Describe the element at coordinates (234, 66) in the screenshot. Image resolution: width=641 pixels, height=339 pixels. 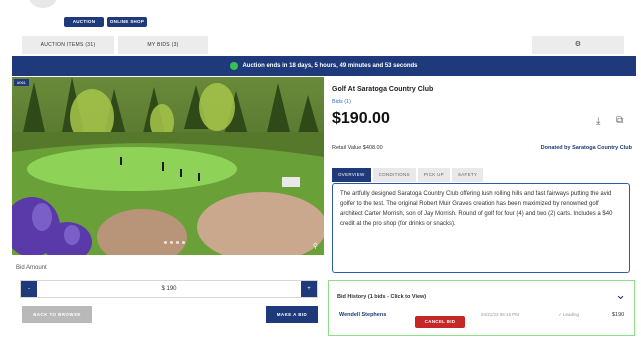
I see `status-dot-icon` at that location.